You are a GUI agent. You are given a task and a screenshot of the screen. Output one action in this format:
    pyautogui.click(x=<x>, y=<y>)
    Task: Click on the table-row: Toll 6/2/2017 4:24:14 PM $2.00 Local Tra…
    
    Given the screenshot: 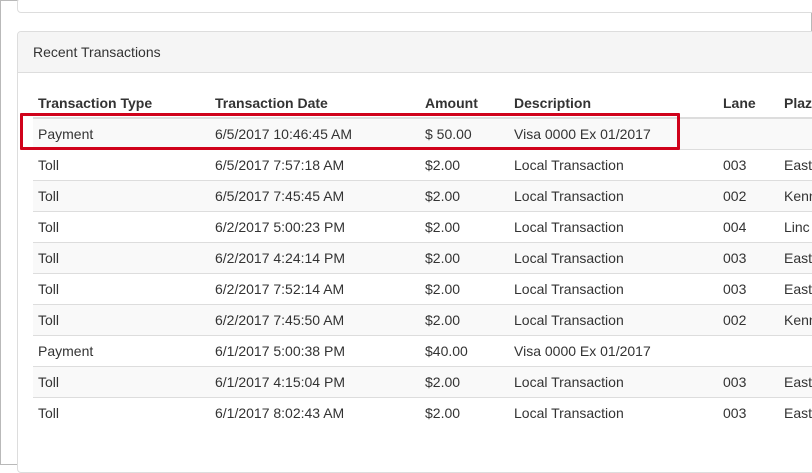 What is the action you would take?
    pyautogui.click(x=422, y=258)
    